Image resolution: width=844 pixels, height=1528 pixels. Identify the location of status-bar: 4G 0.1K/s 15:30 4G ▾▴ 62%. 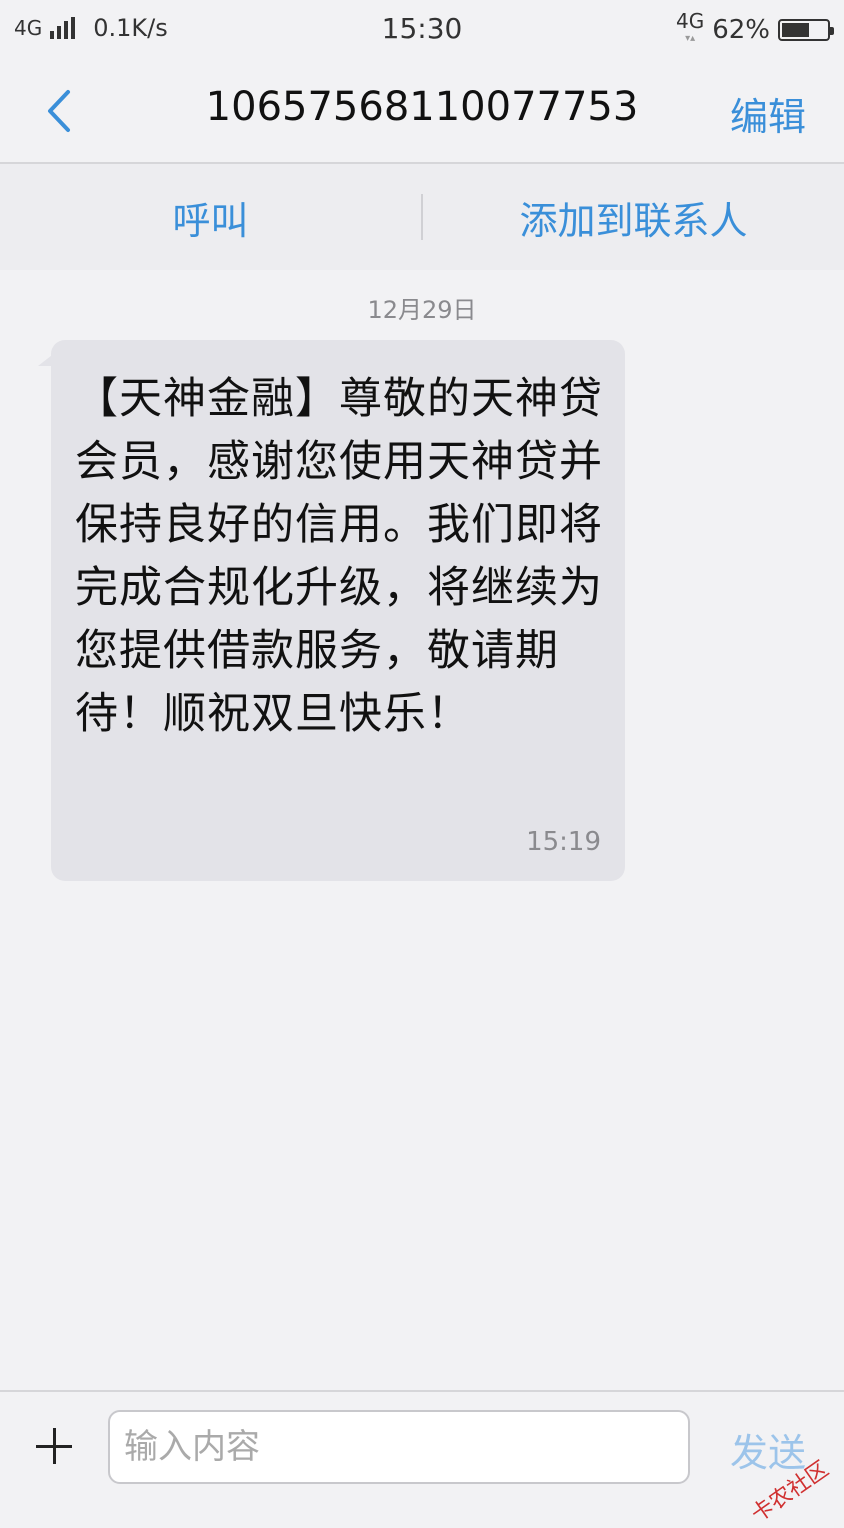
(422, 29).